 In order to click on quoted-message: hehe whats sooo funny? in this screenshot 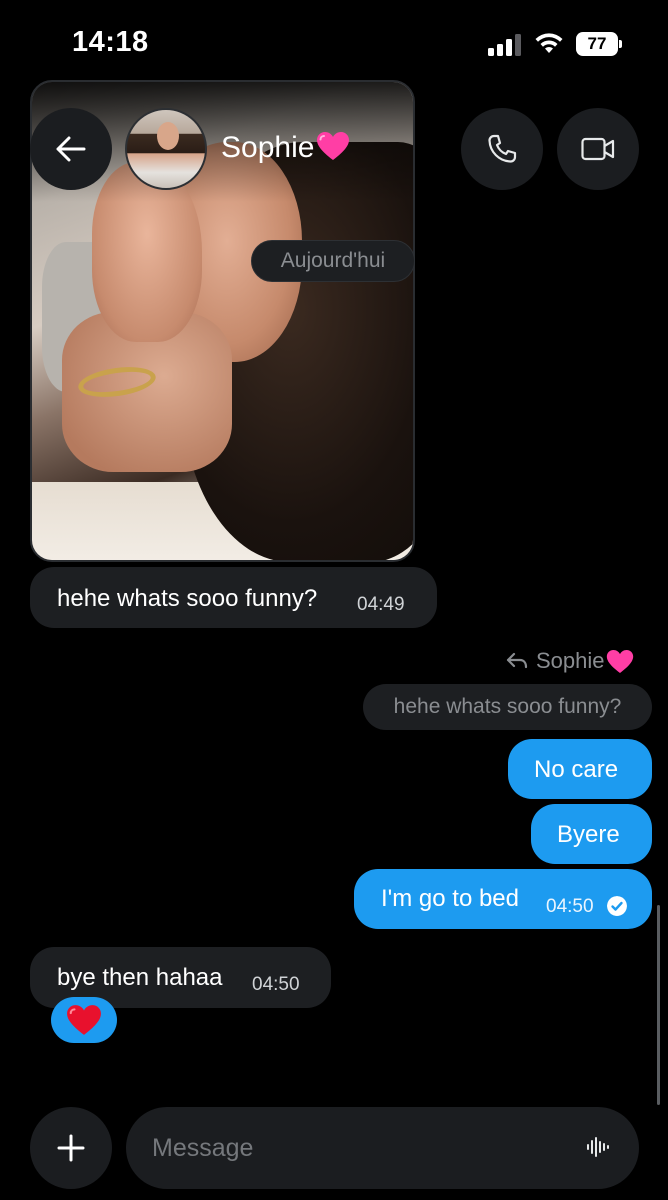, I will do `click(507, 707)`.